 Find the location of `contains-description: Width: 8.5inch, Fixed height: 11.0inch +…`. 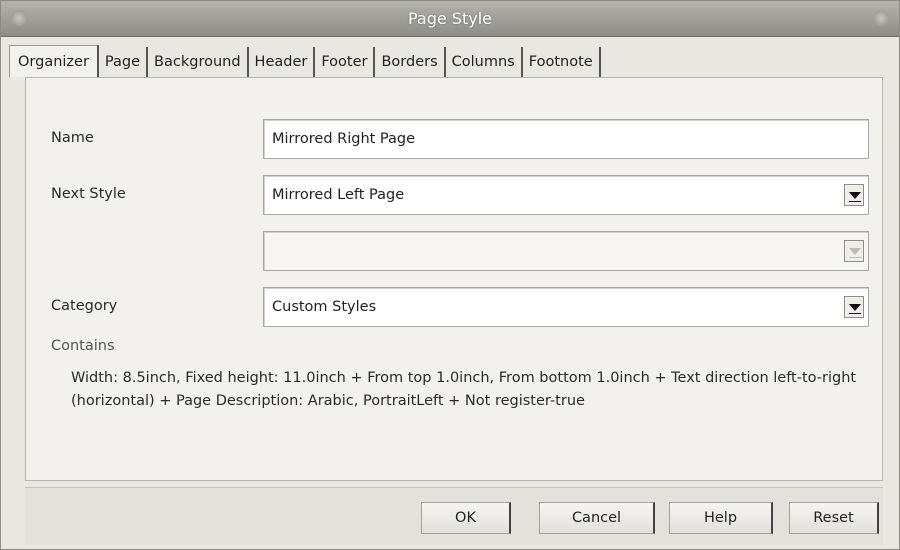

contains-description: Width: 8.5inch, Fixed height: 11.0inch +… is located at coordinates (464, 389).